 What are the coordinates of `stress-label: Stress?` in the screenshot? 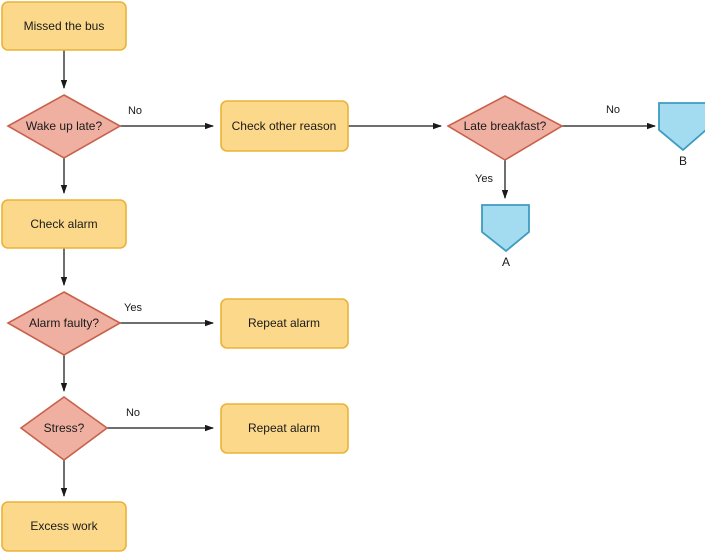 It's located at (64, 428).